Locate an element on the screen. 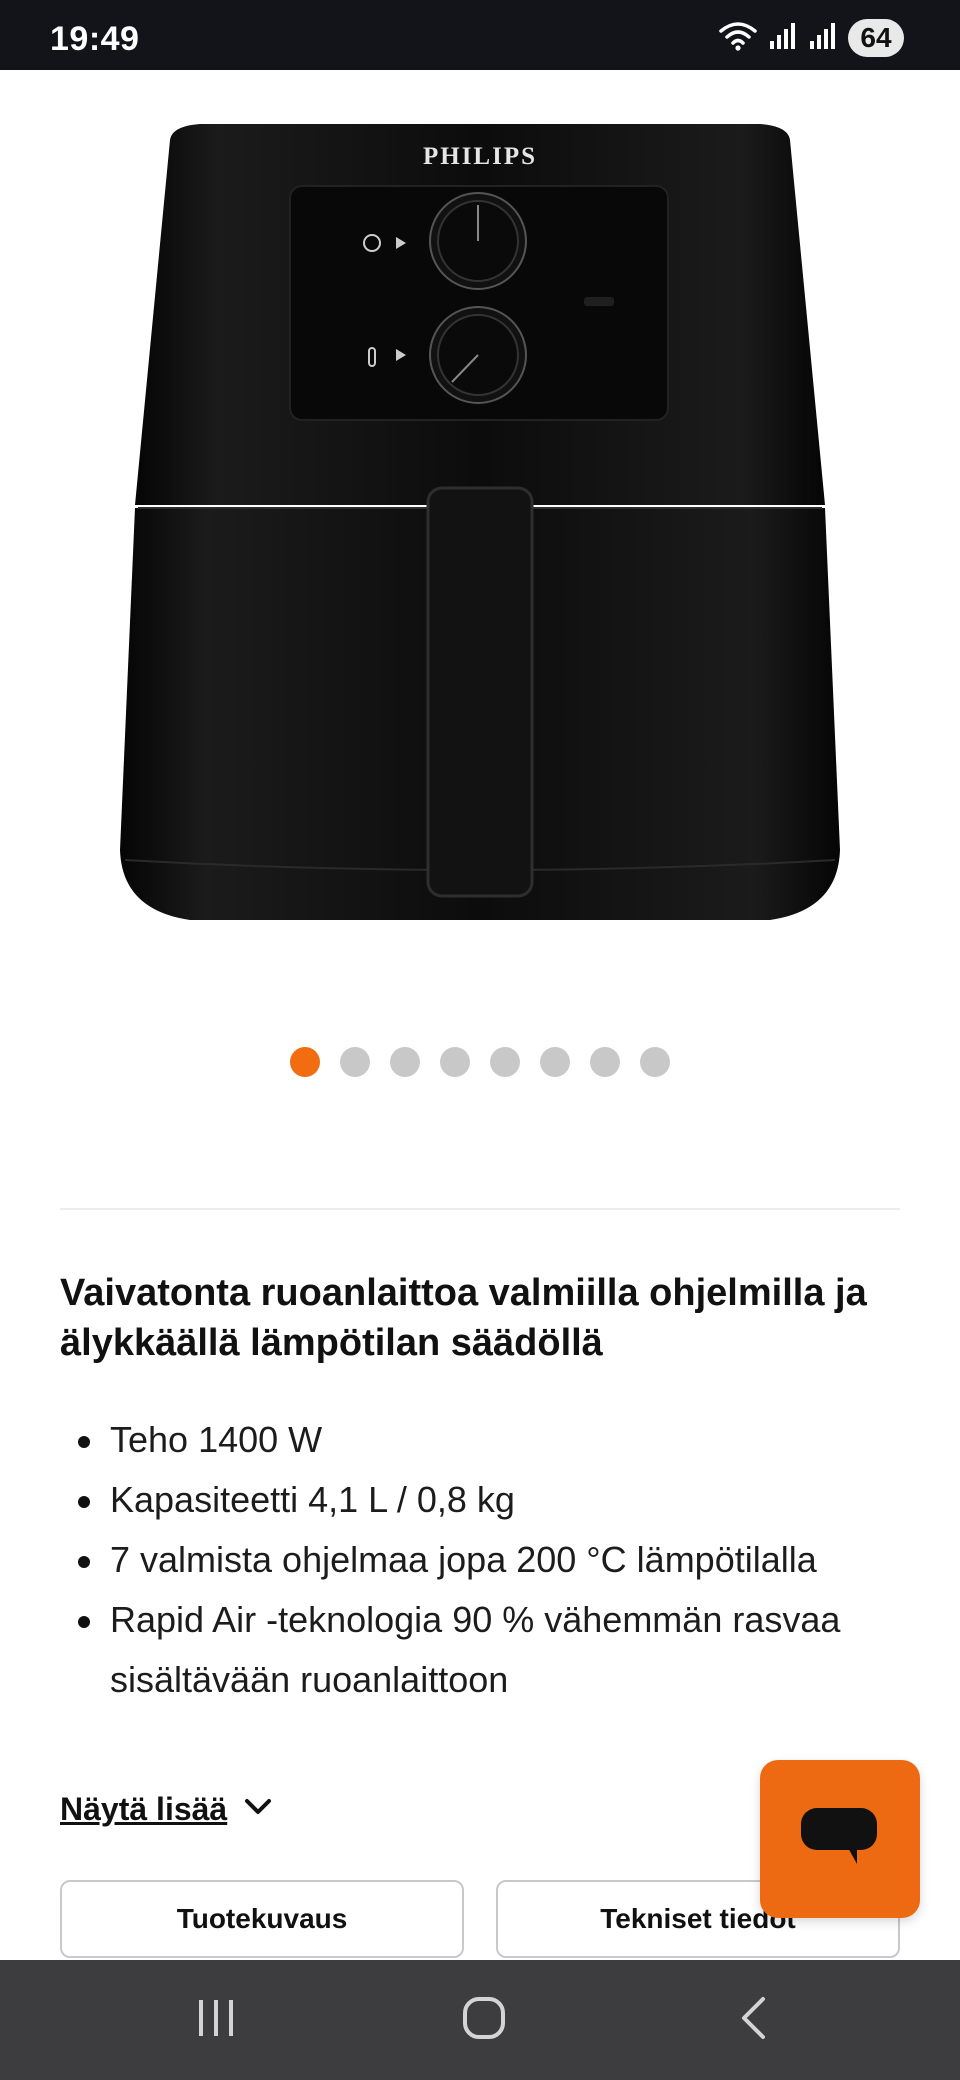 The height and width of the screenshot is (2080, 960). status-bar: 19:49 64 is located at coordinates (480, 35).